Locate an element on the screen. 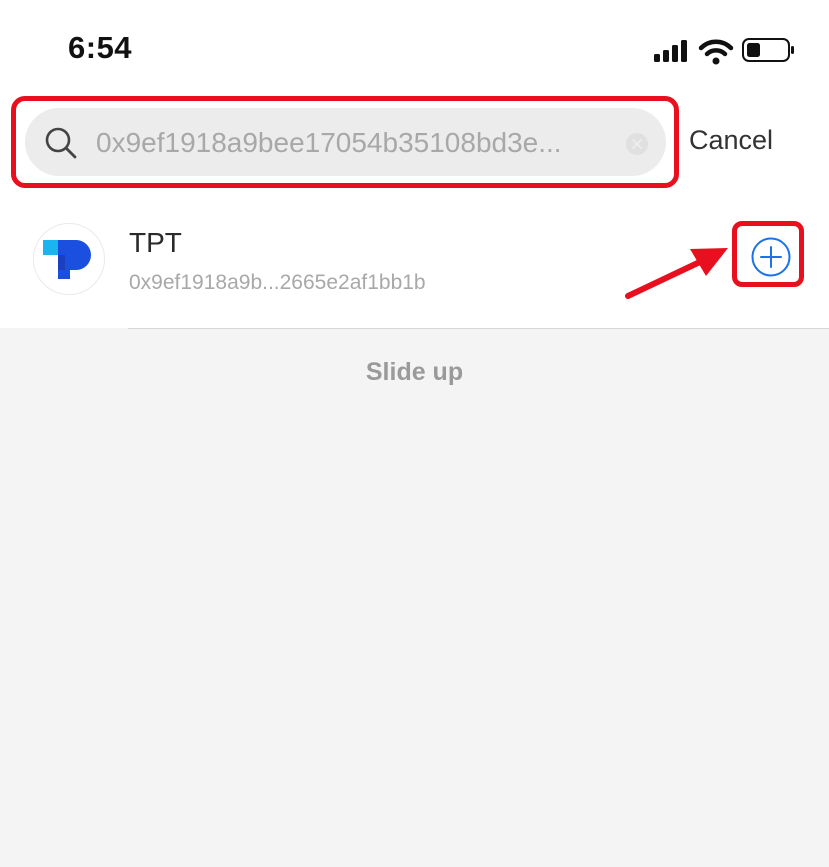 Image resolution: width=829 pixels, height=867 pixels. add-circle-icon is located at coordinates (771, 257).